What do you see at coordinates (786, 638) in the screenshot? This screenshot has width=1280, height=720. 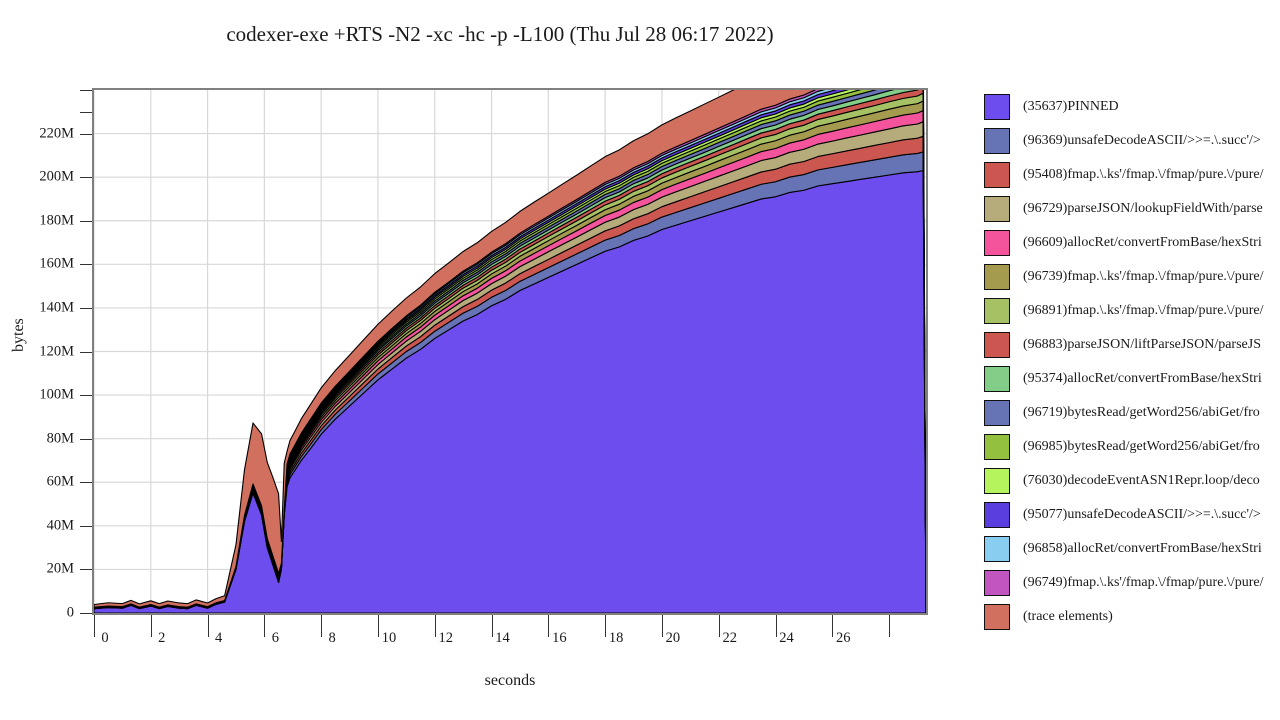 I see `x-tick-label: 24` at bounding box center [786, 638].